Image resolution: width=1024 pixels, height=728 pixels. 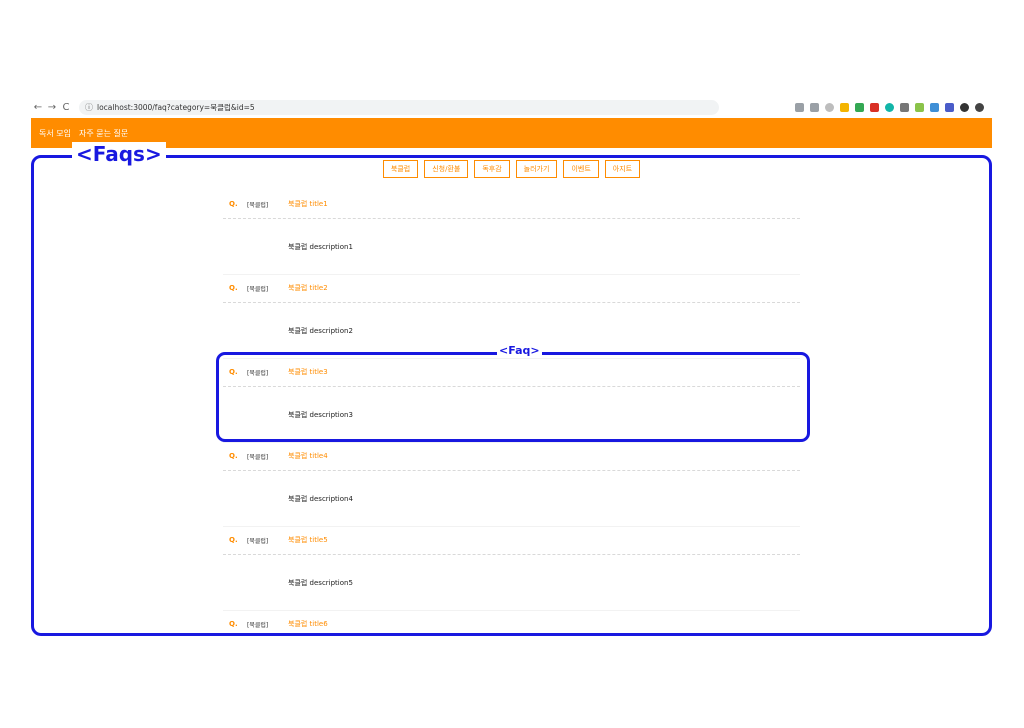 What do you see at coordinates (511, 133) in the screenshot?
I see `app-header: 독서 모임 자주 묻는 질문` at bounding box center [511, 133].